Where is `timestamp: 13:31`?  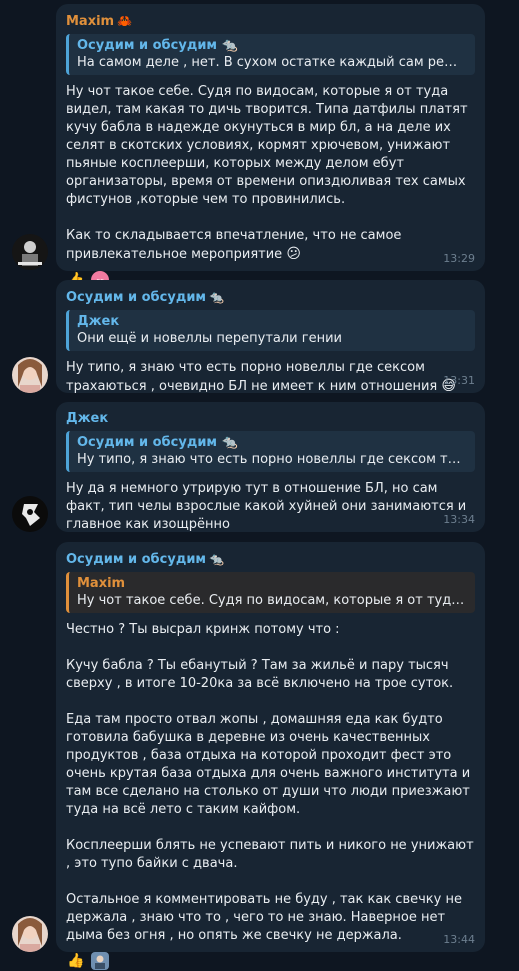 timestamp: 13:31 is located at coordinates (459, 380).